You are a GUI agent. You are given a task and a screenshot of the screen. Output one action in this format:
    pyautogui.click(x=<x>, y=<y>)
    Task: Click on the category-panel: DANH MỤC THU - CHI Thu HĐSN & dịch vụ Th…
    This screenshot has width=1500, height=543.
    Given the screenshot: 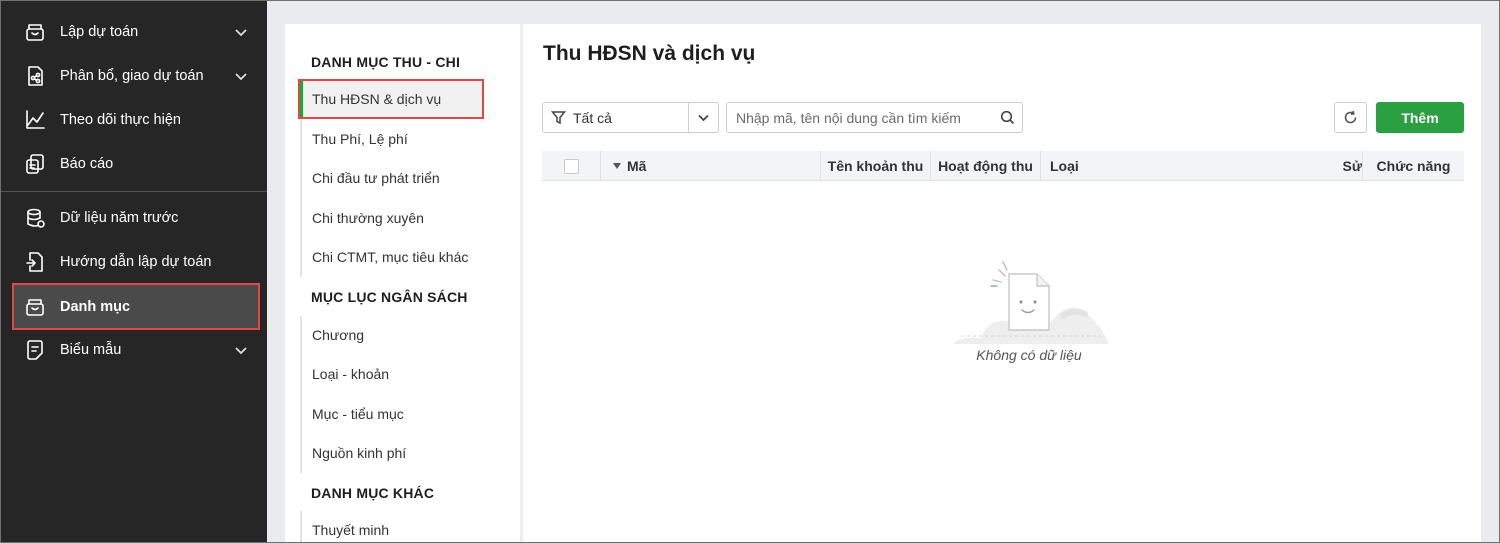 What is the action you would take?
    pyautogui.click(x=402, y=283)
    